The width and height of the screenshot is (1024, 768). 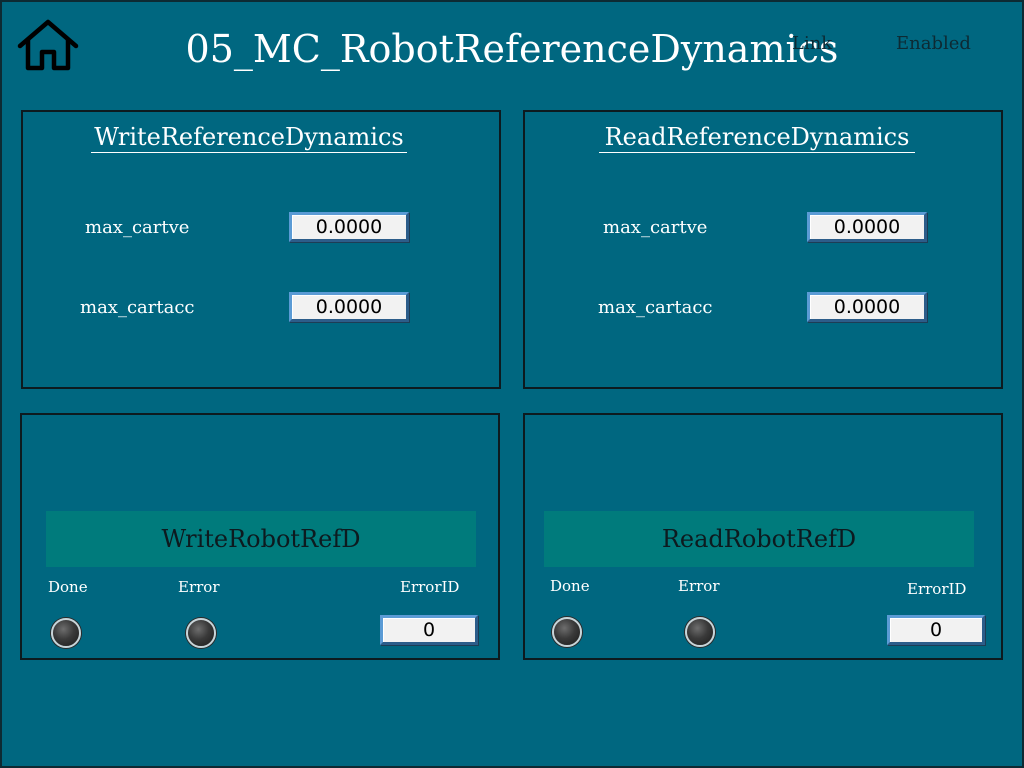 What do you see at coordinates (812, 43) in the screenshot?
I see `status-link: Link` at bounding box center [812, 43].